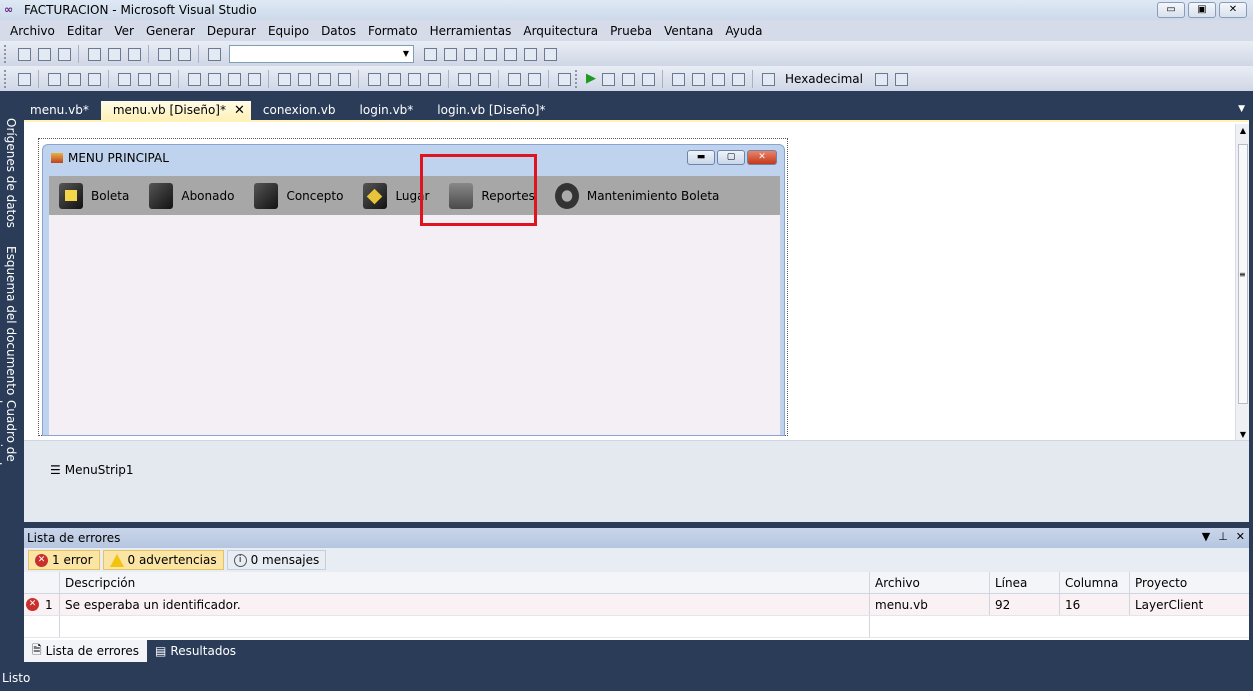 This screenshot has height=691, width=1253. I want to click on tab-menu-vb: menu.vb*, so click(59, 110).